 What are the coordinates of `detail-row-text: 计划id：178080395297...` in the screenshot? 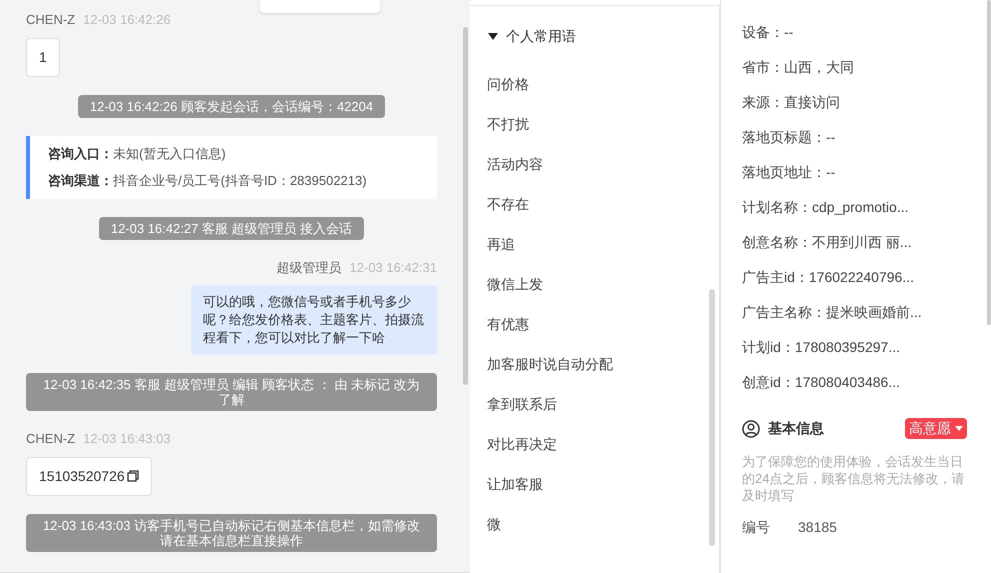 It's located at (821, 347).